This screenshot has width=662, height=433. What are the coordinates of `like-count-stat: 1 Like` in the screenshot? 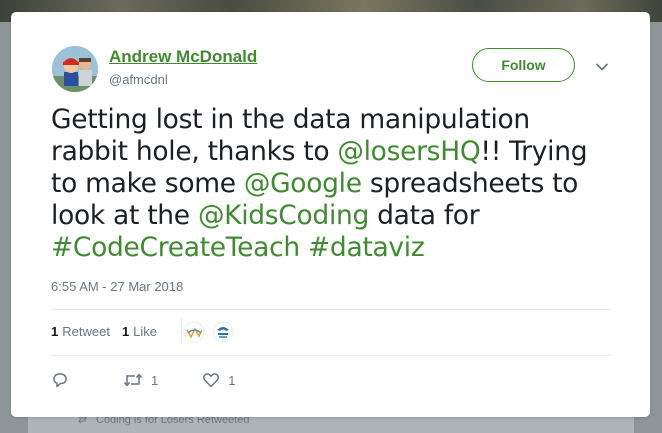 It's located at (139, 331).